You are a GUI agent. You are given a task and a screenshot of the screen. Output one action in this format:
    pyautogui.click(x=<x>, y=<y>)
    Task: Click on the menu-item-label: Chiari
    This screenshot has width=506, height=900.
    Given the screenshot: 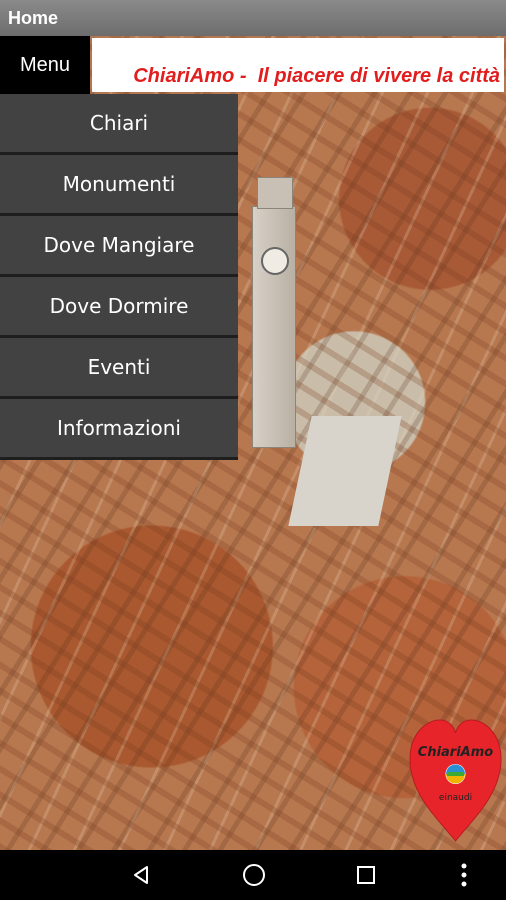 What is the action you would take?
    pyautogui.click(x=119, y=123)
    